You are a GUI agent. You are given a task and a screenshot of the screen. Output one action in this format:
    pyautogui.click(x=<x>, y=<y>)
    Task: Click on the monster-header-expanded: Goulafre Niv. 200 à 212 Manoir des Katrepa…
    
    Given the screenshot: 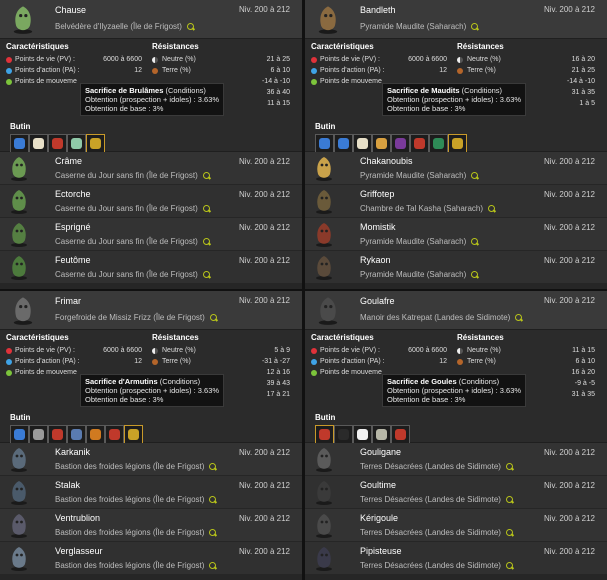 What is the action you would take?
    pyautogui.click(x=456, y=310)
    